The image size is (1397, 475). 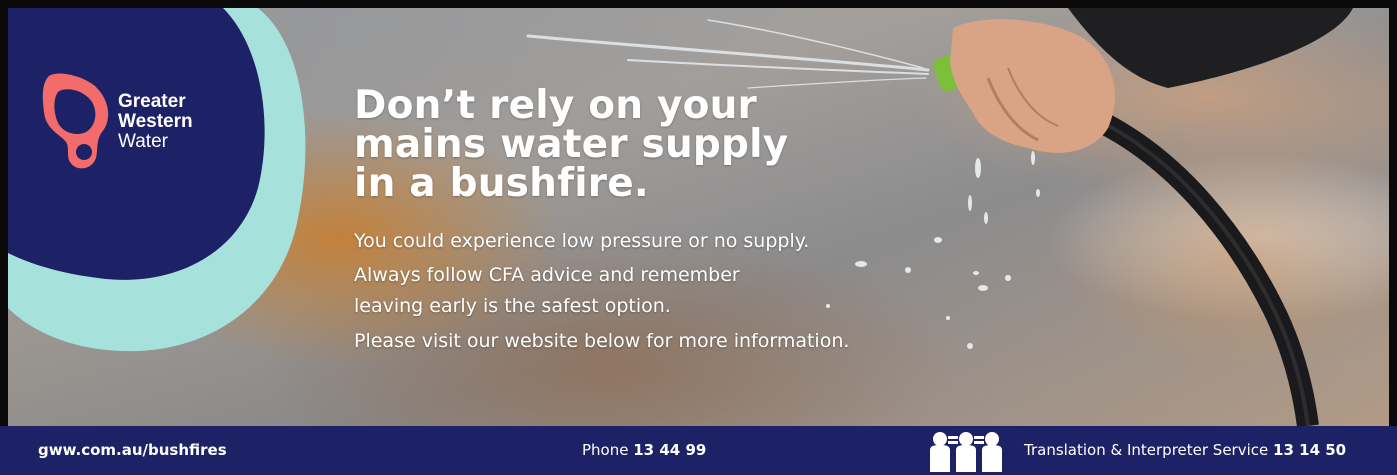 I want to click on website-link: gww.com.au/bushfires, so click(x=132, y=450).